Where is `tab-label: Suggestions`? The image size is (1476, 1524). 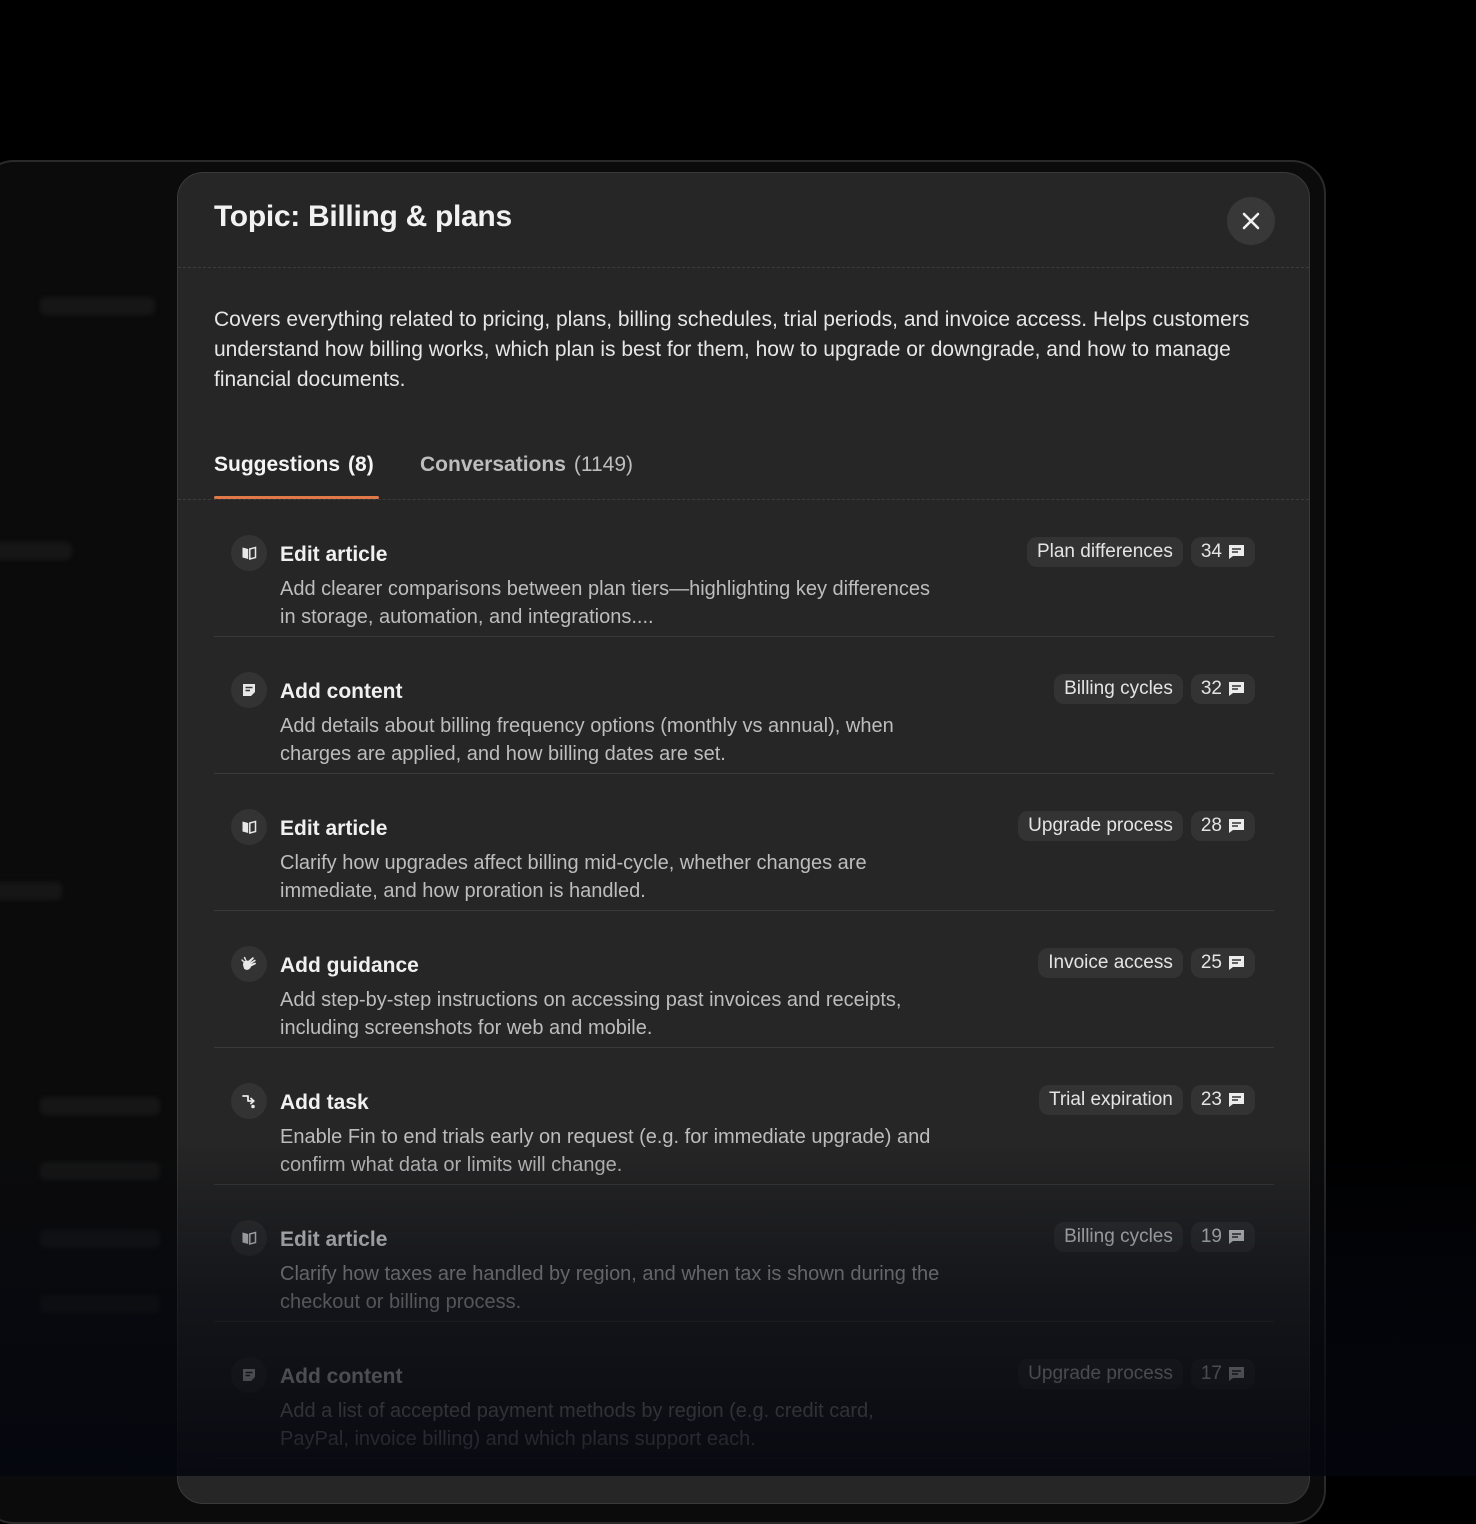
tab-label: Suggestions is located at coordinates (277, 464).